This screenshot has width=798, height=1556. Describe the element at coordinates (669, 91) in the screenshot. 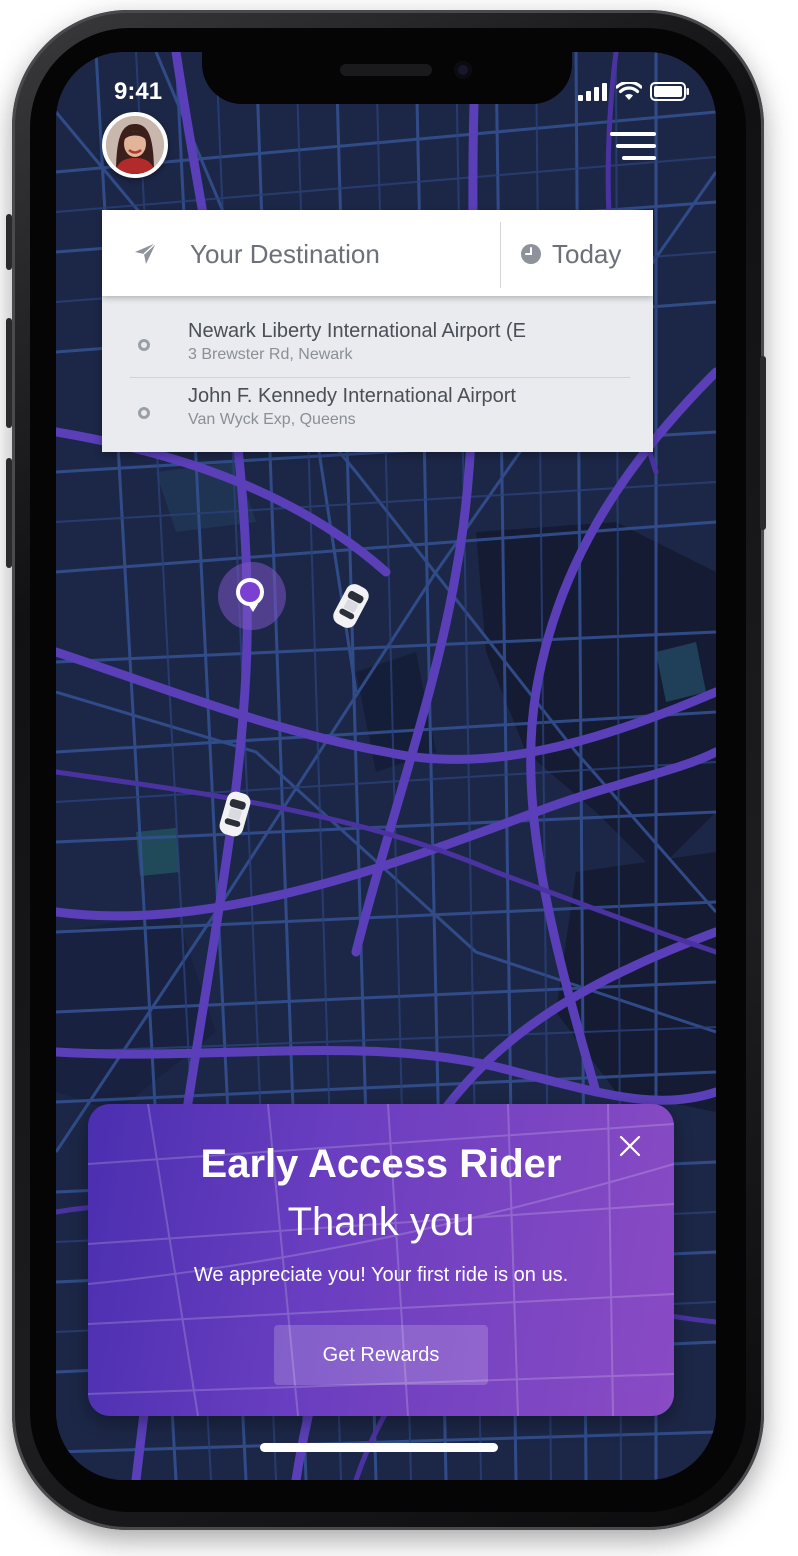

I see `battery-icon` at that location.